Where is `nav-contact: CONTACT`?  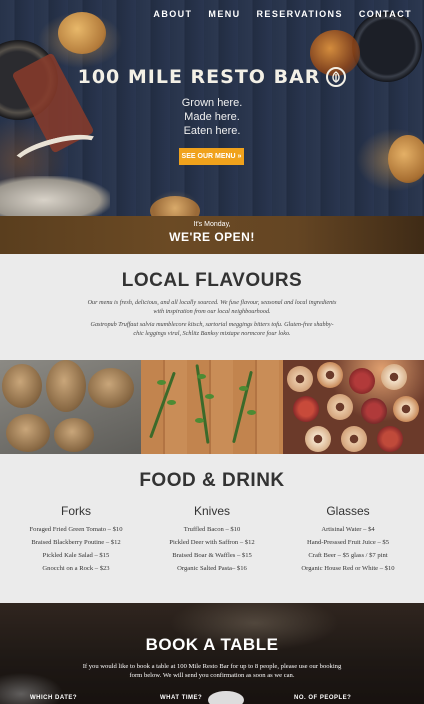
nav-contact: CONTACT is located at coordinates (385, 14).